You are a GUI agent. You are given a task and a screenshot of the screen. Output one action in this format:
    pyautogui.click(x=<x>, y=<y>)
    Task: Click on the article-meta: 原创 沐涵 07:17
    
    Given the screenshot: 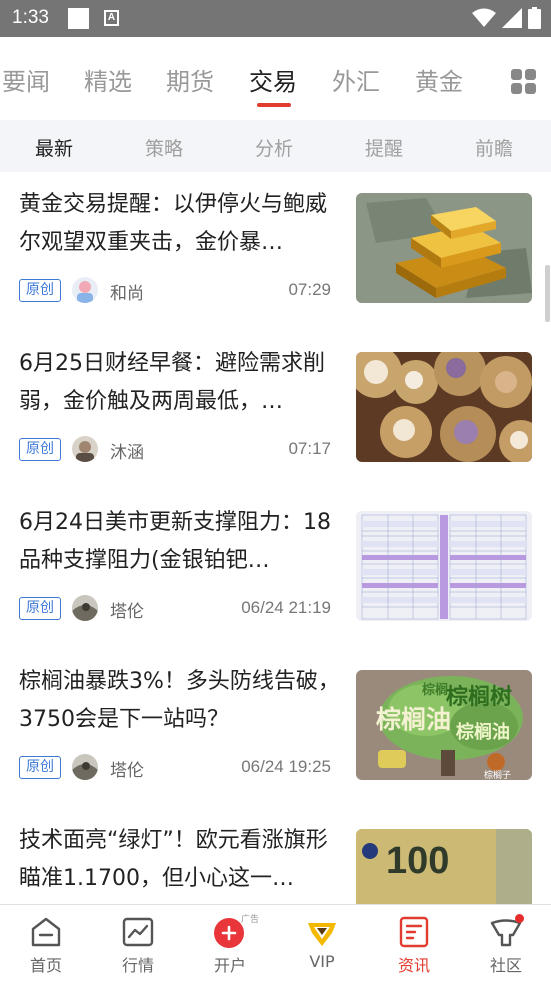 What is the action you would take?
    pyautogui.click(x=175, y=449)
    